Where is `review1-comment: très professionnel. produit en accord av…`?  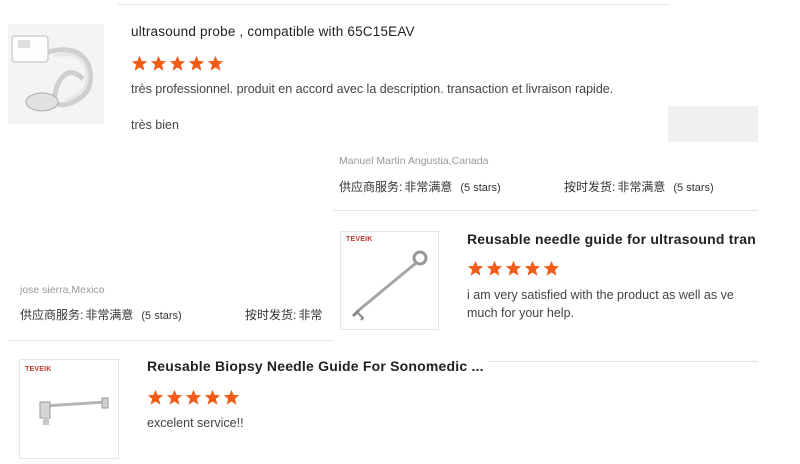
review1-comment: très professionnel. produit en accord av… is located at coordinates (372, 89).